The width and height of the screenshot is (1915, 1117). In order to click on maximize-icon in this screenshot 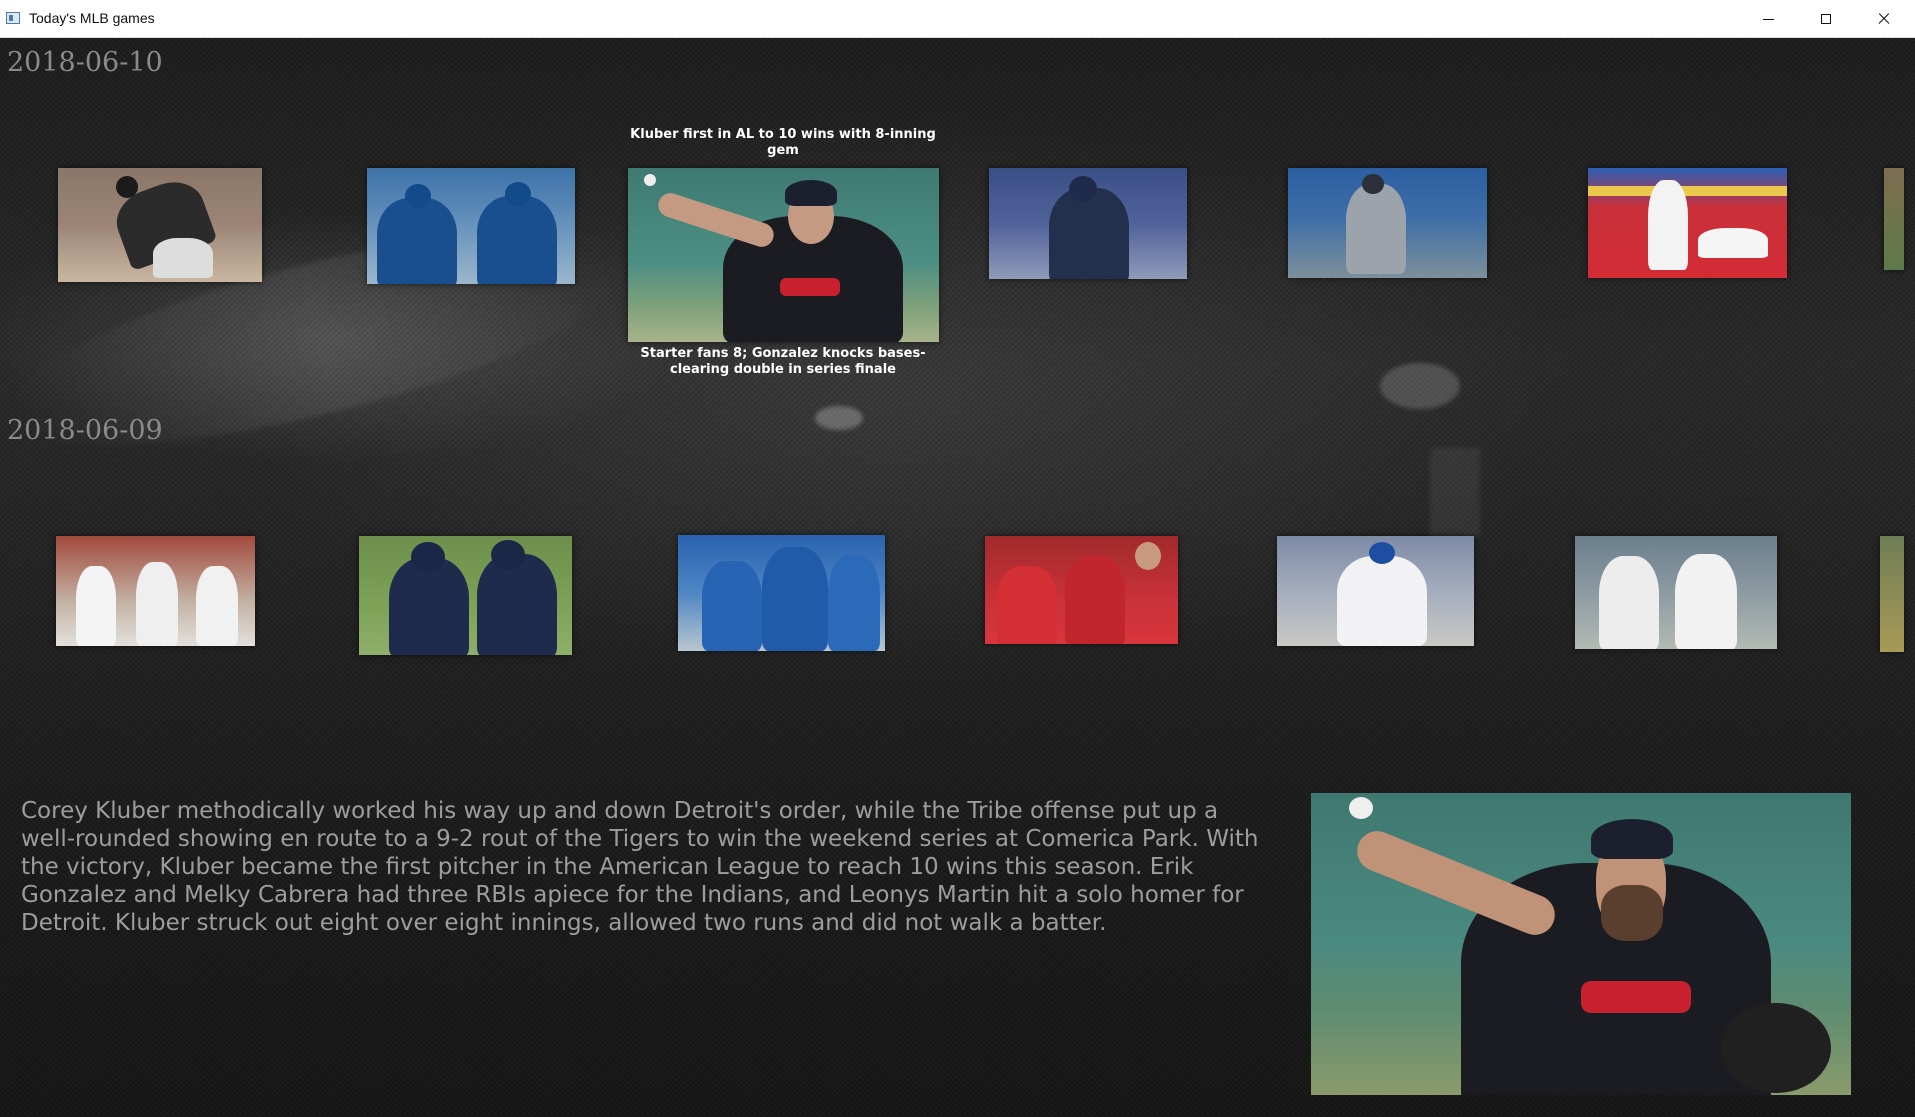, I will do `click(1826, 19)`.